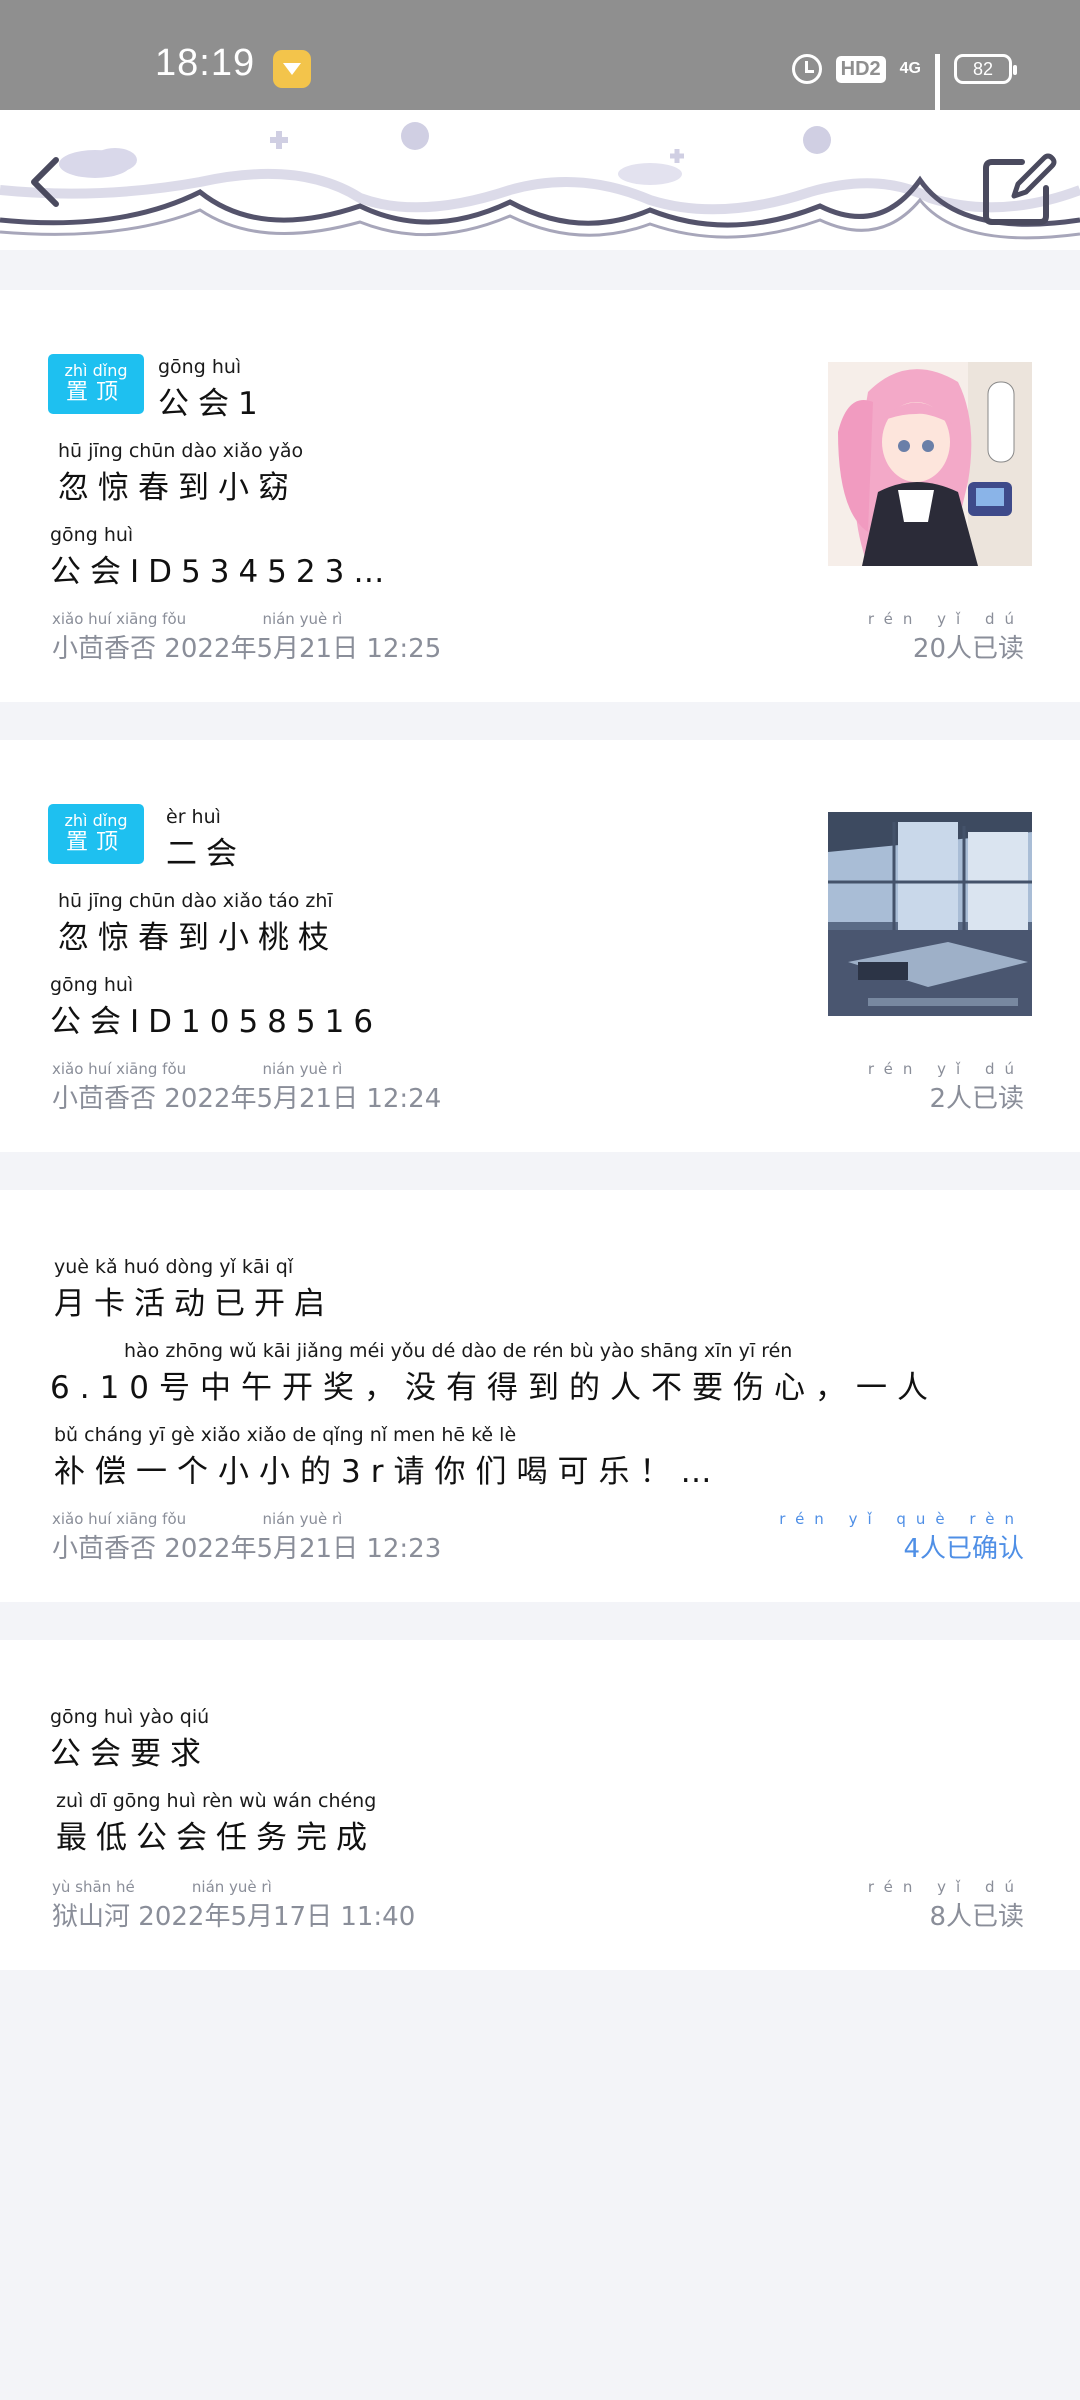 This screenshot has height=2400, width=1080. I want to click on post-date: 2022年5月21日 12:23, so click(303, 1549).